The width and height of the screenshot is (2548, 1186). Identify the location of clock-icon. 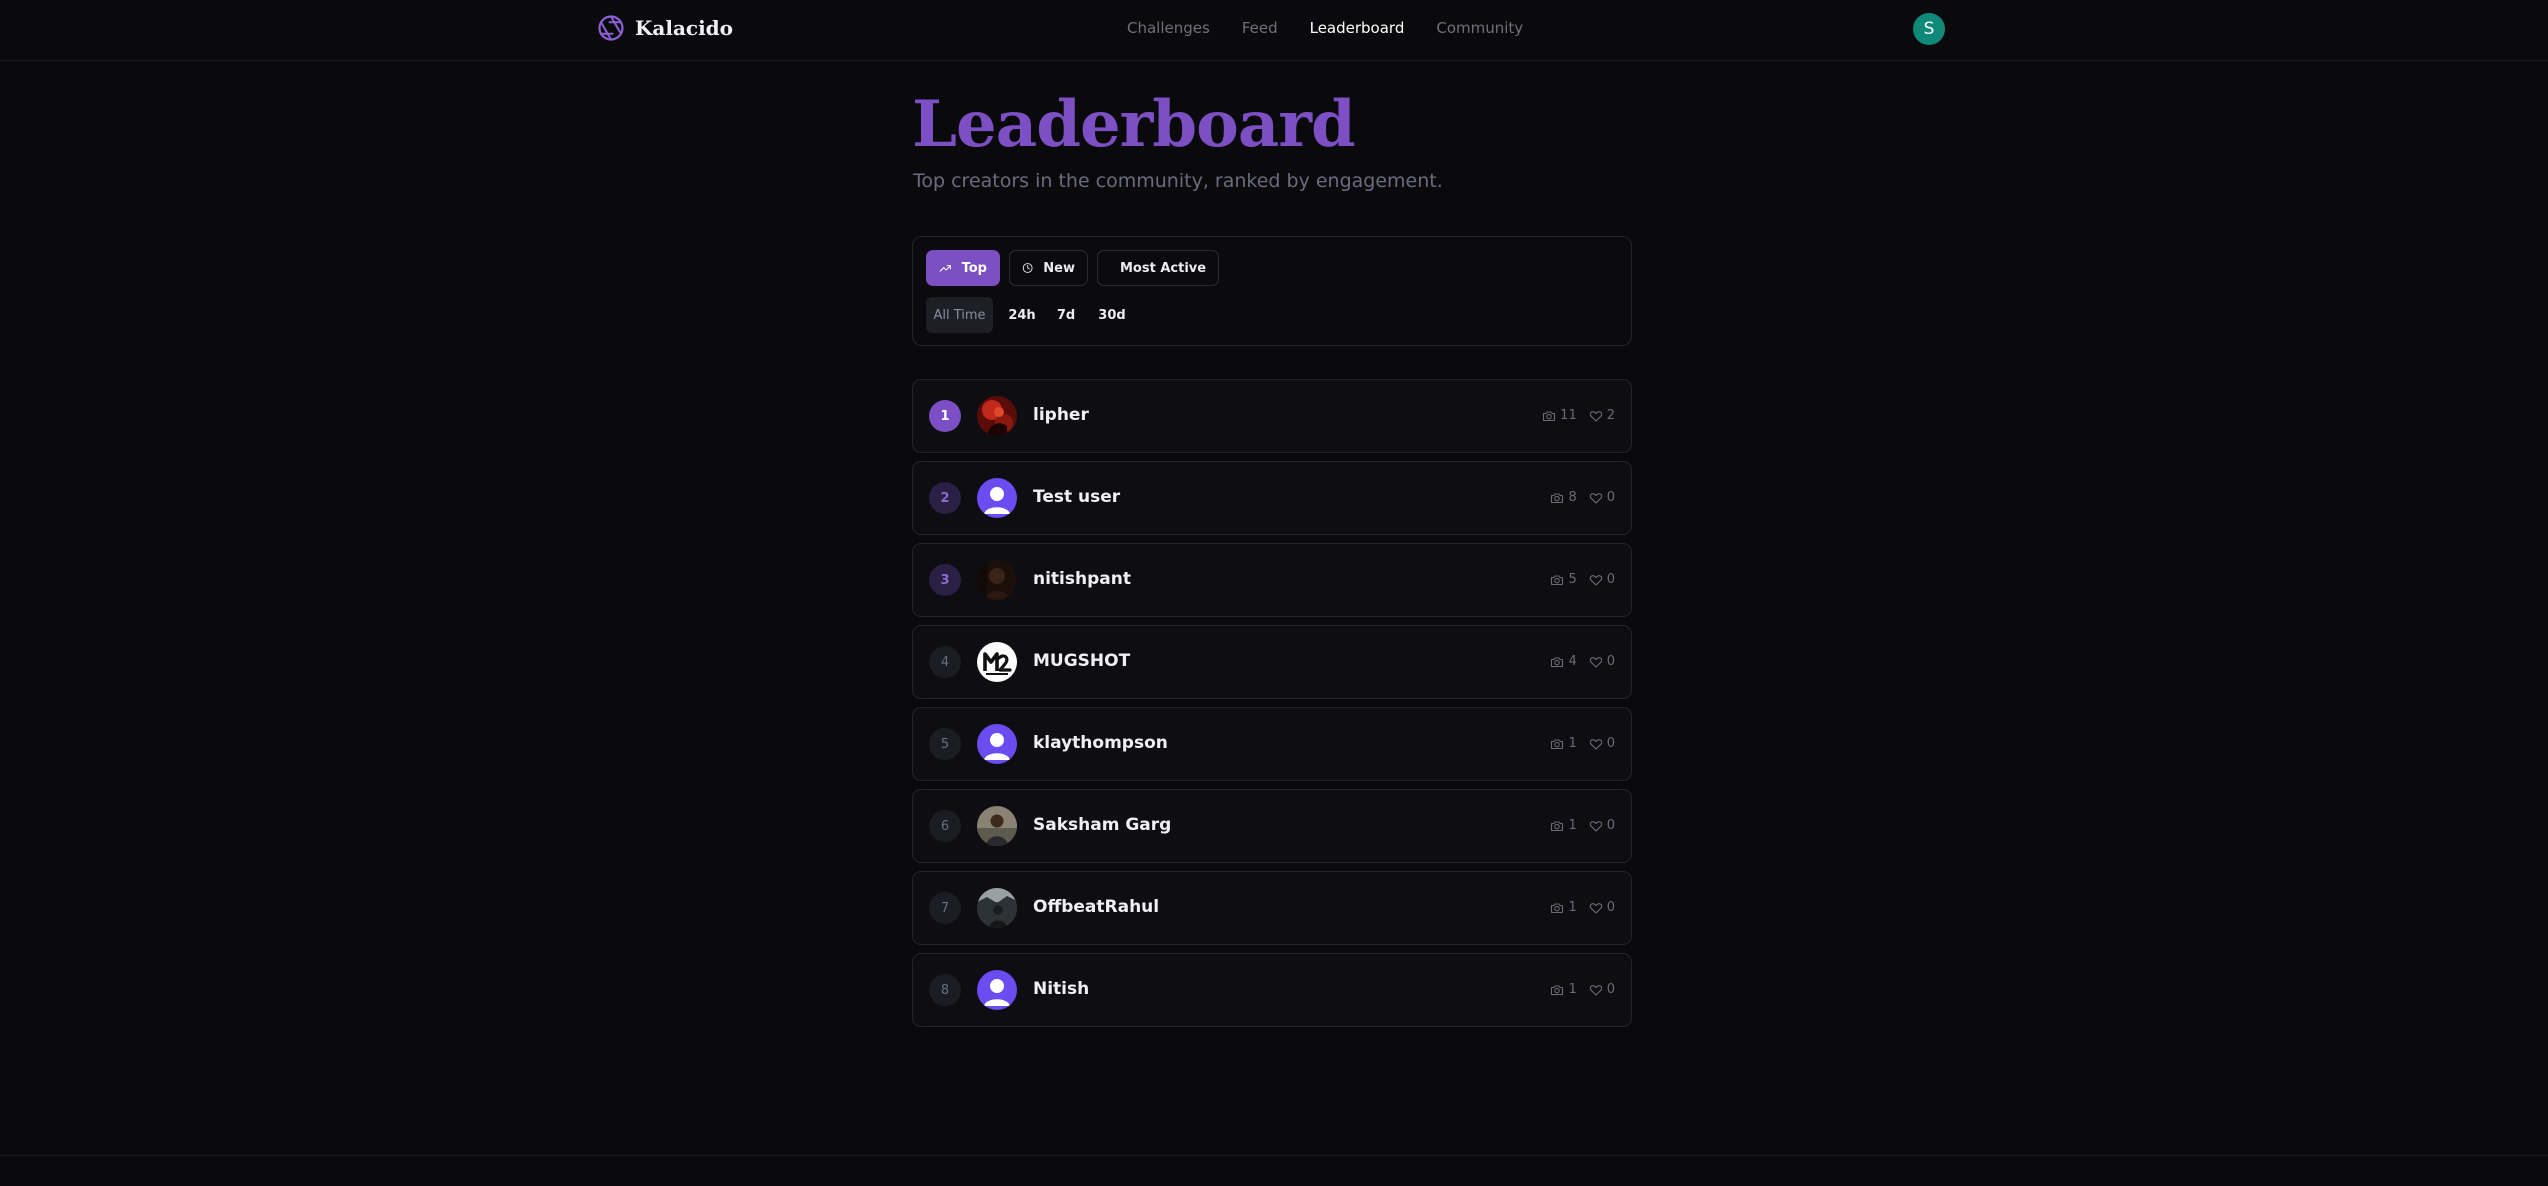
(1027, 268).